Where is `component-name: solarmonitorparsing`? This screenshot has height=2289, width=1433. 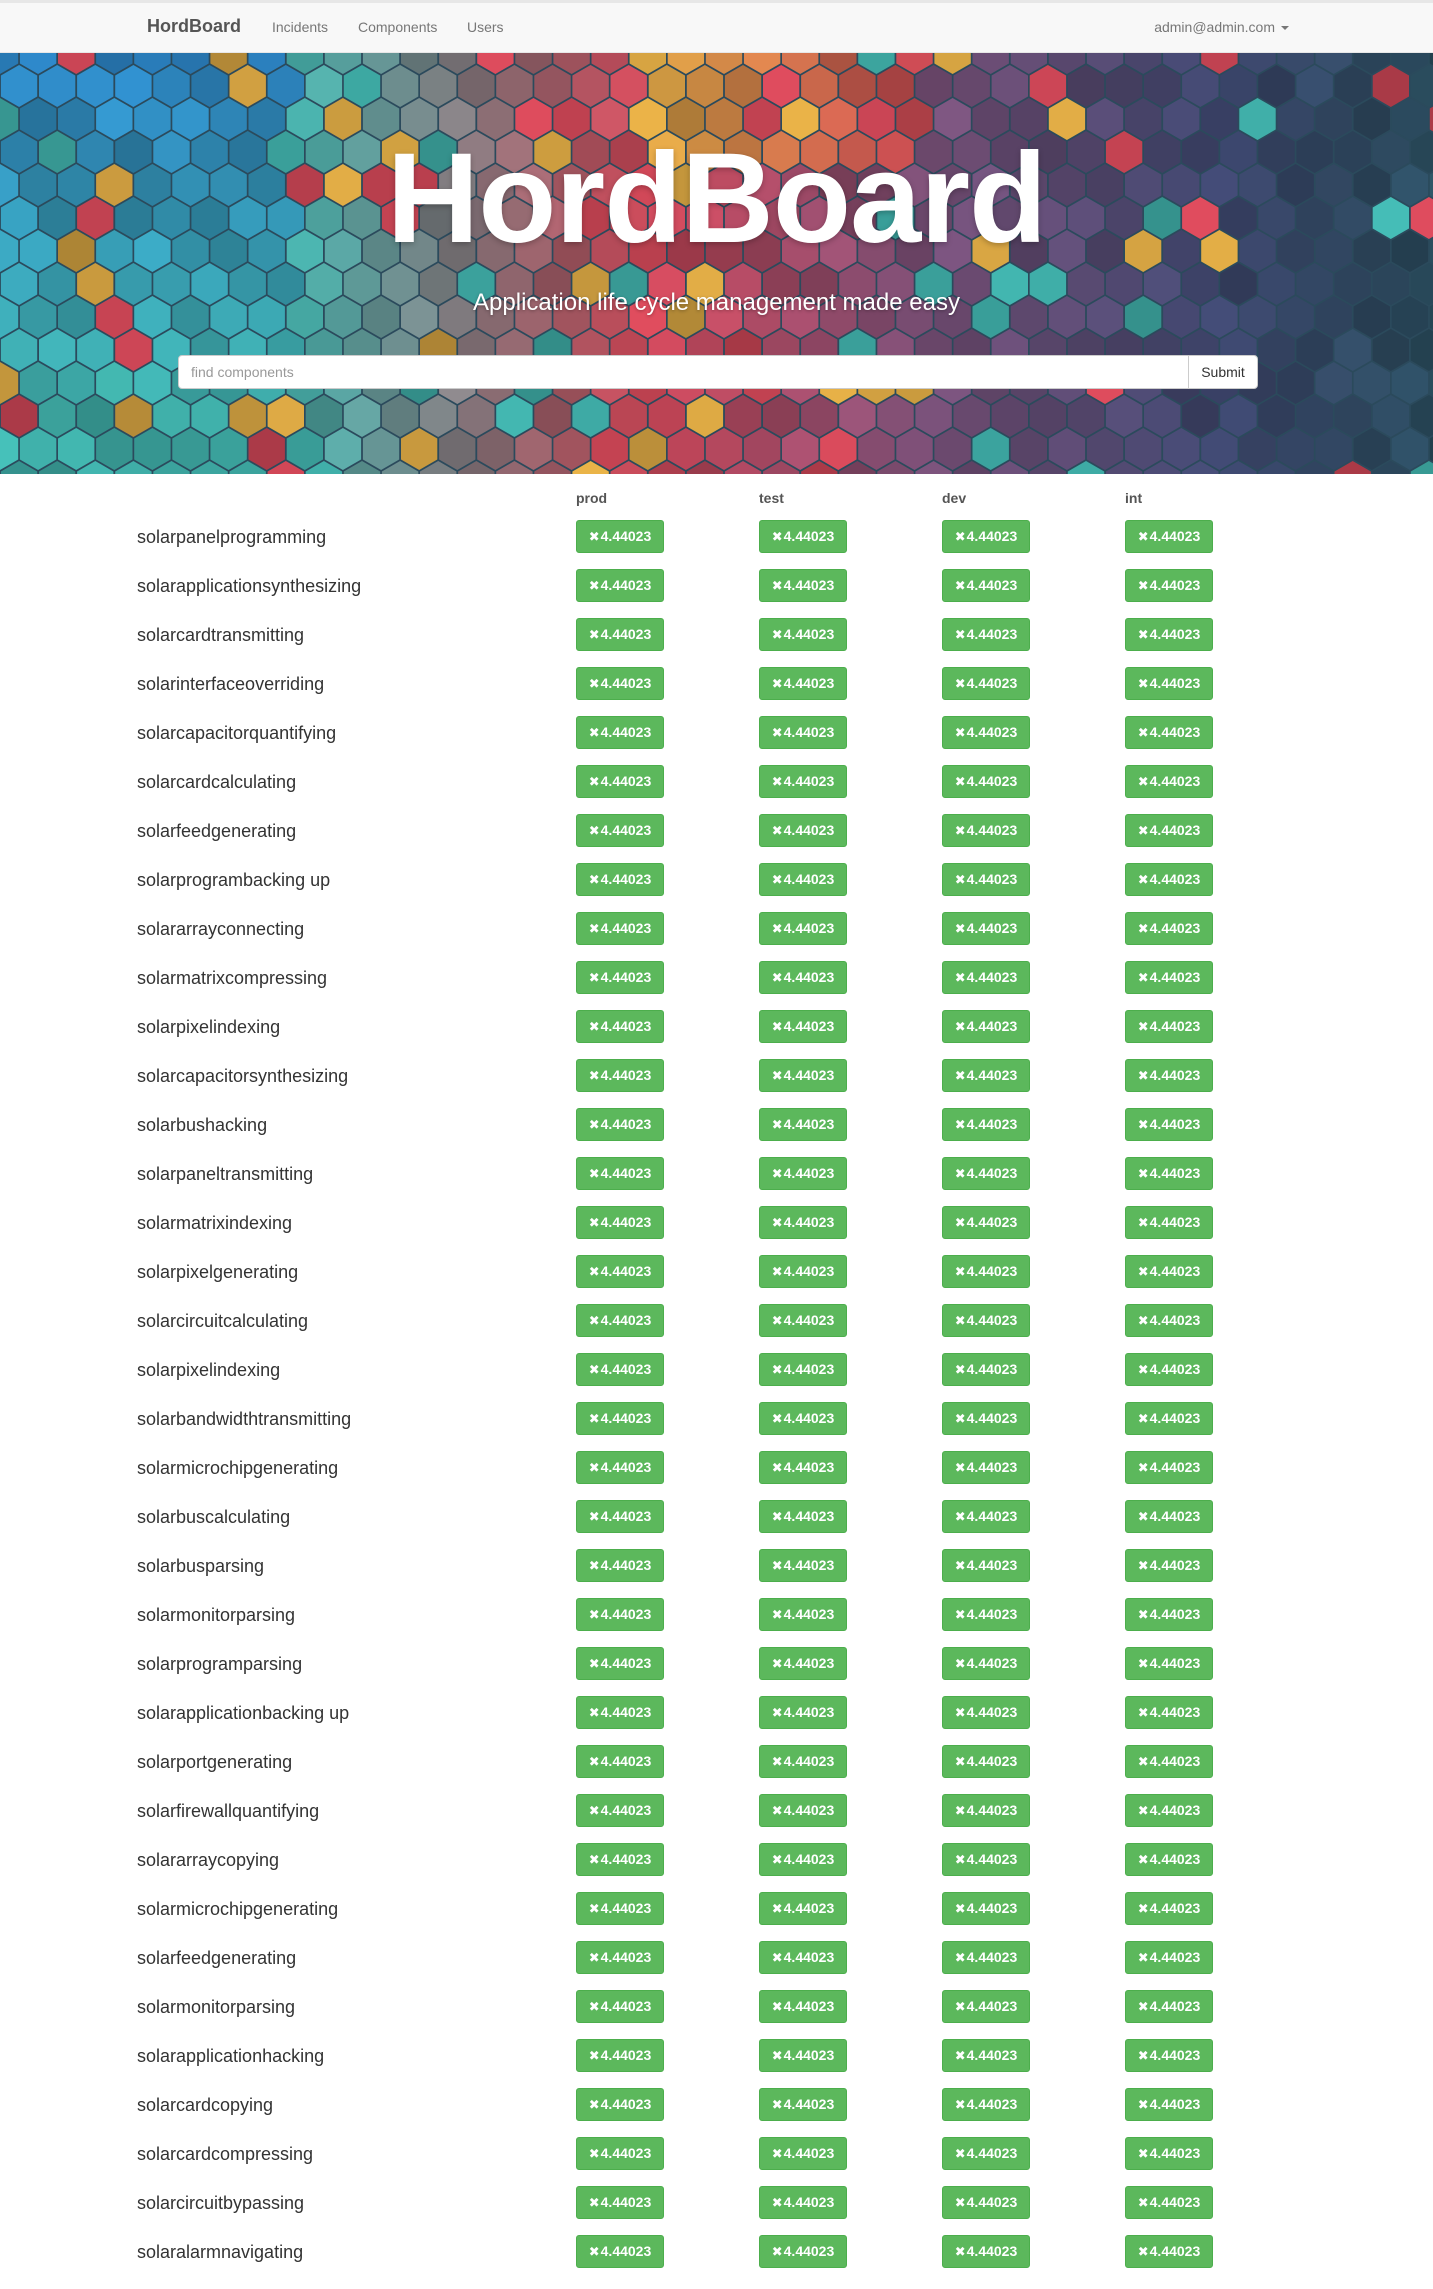 component-name: solarmonitorparsing is located at coordinates (216, 1615).